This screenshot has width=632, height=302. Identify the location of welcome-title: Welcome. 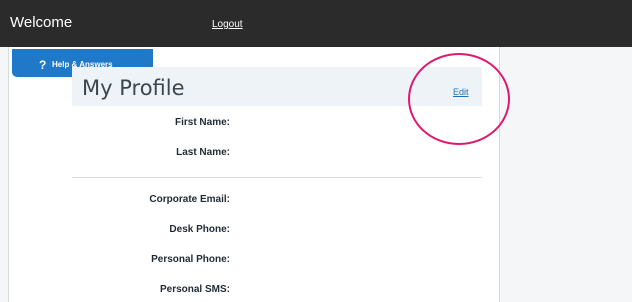
(41, 22).